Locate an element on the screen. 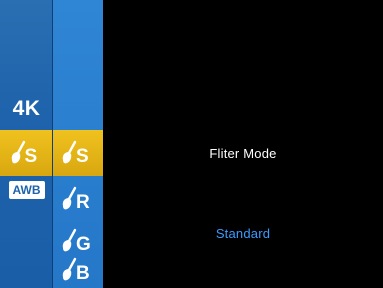 Image resolution: width=383 pixels, height=288 pixels. resolution-label: 4K is located at coordinates (26, 108).